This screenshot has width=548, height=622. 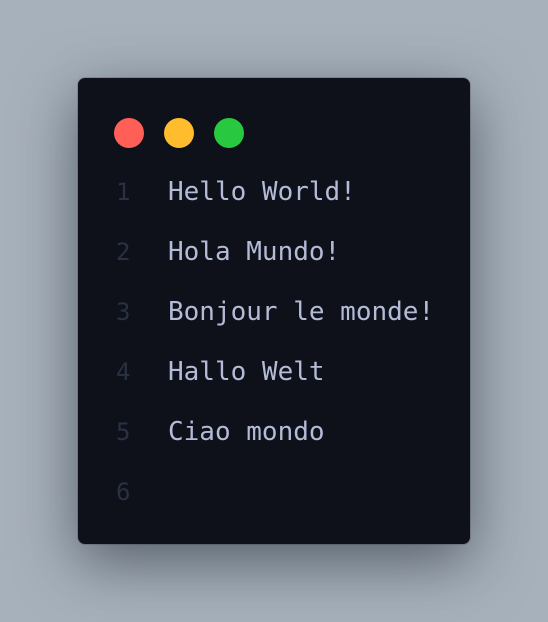 I want to click on minimize-button, so click(x=179, y=133).